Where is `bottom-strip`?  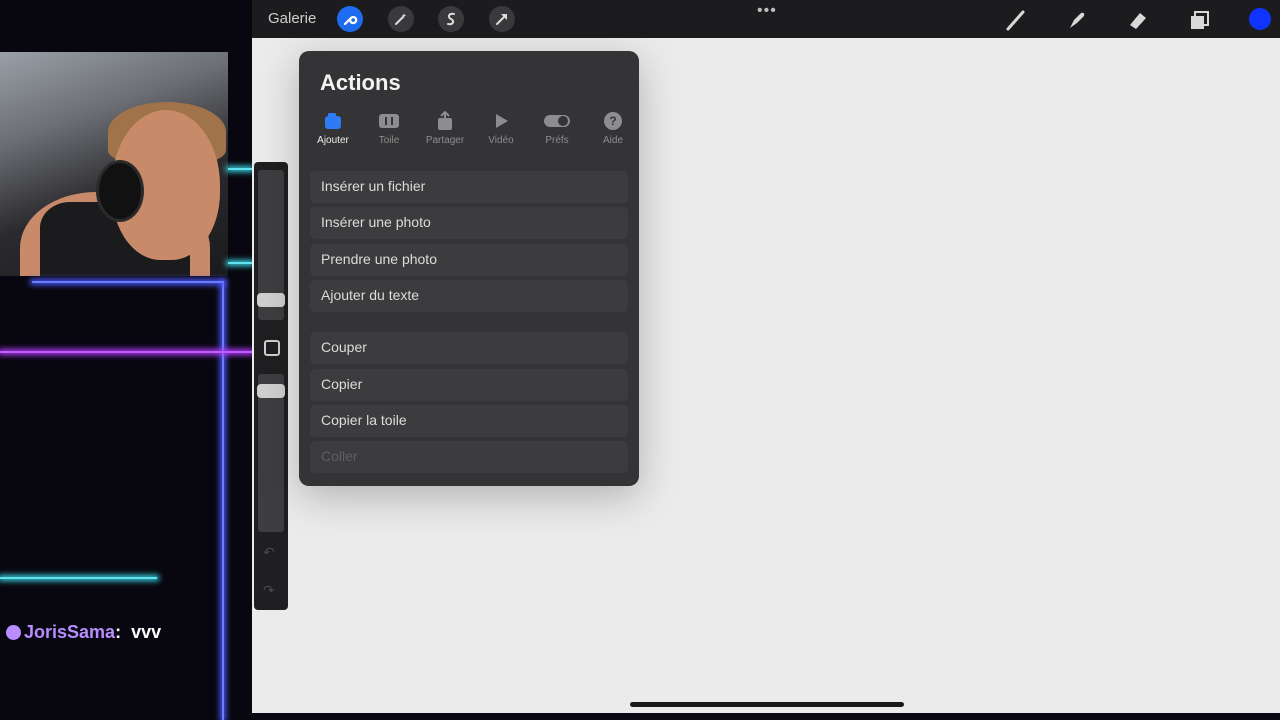
bottom-strip is located at coordinates (766, 716).